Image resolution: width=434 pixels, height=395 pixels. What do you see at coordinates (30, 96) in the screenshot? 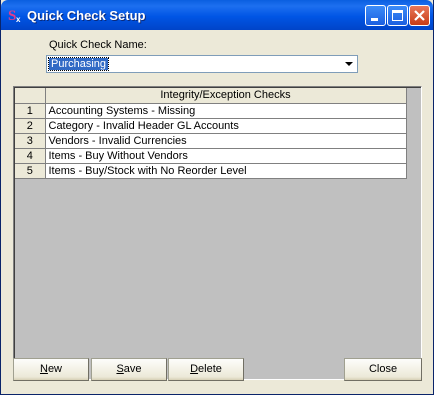
I see `grid-corner` at bounding box center [30, 96].